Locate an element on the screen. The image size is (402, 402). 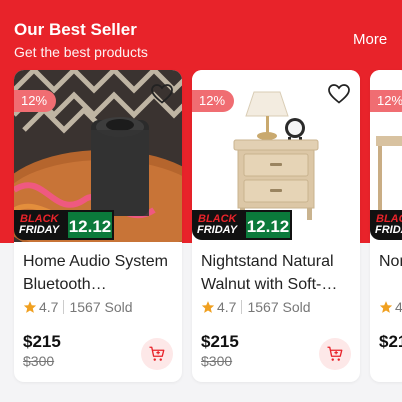
rating-value: 4 is located at coordinates (398, 307).